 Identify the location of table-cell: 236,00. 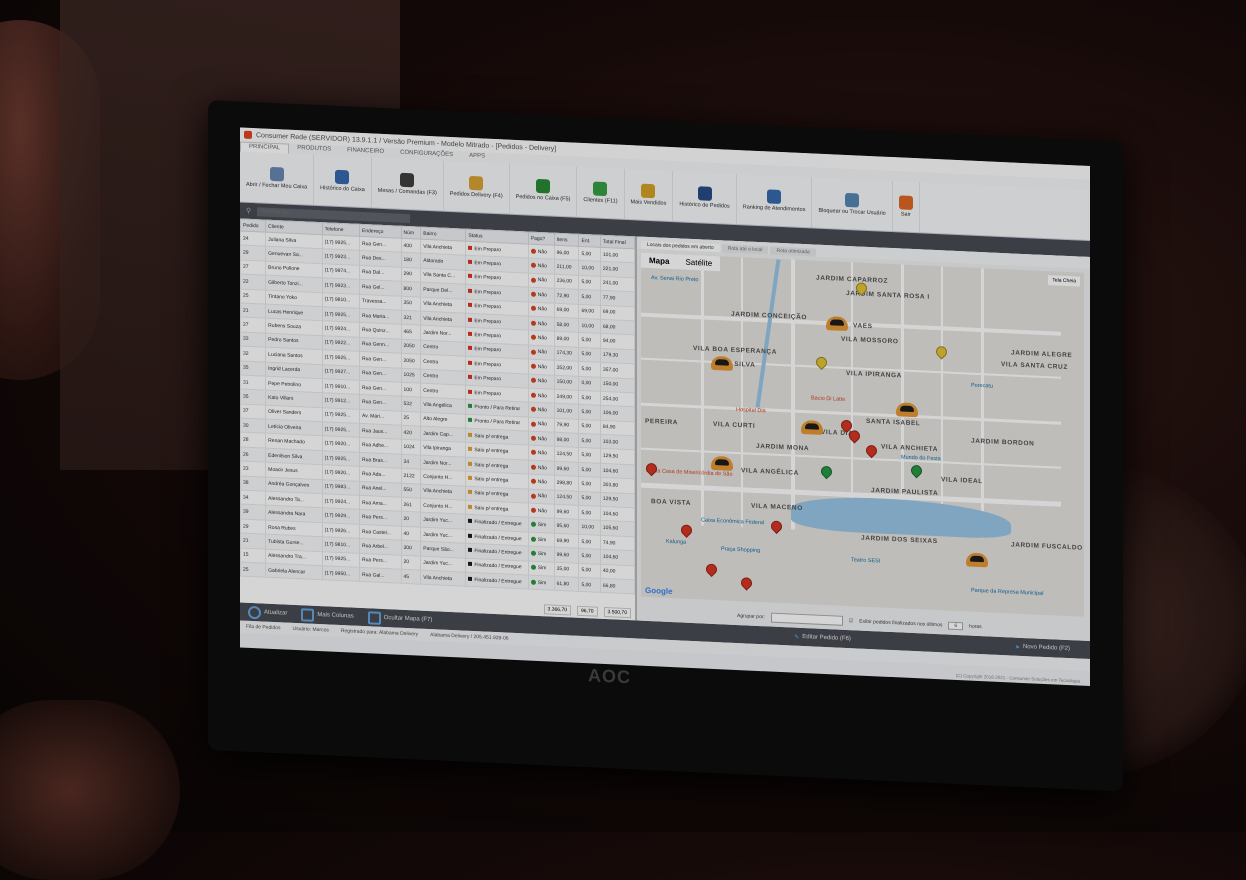
(566, 282).